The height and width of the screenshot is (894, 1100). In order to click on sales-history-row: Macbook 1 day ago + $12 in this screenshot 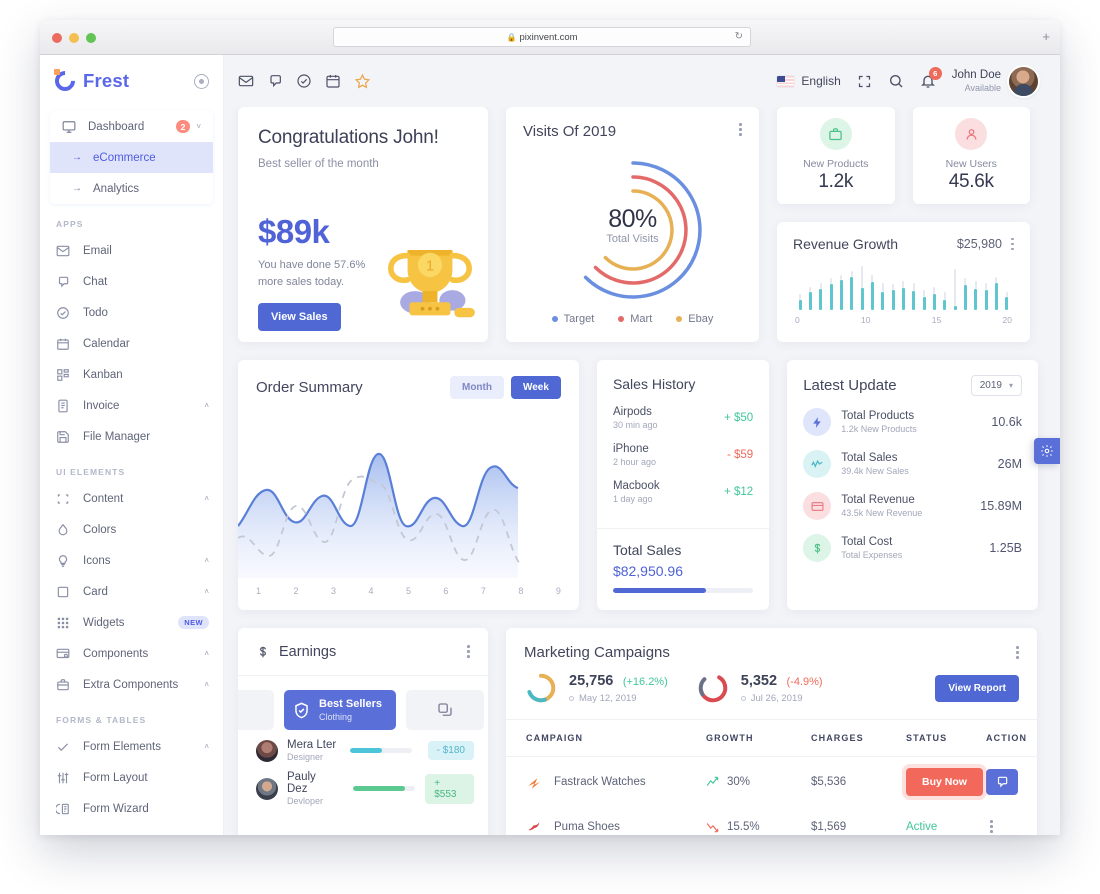, I will do `click(683, 492)`.